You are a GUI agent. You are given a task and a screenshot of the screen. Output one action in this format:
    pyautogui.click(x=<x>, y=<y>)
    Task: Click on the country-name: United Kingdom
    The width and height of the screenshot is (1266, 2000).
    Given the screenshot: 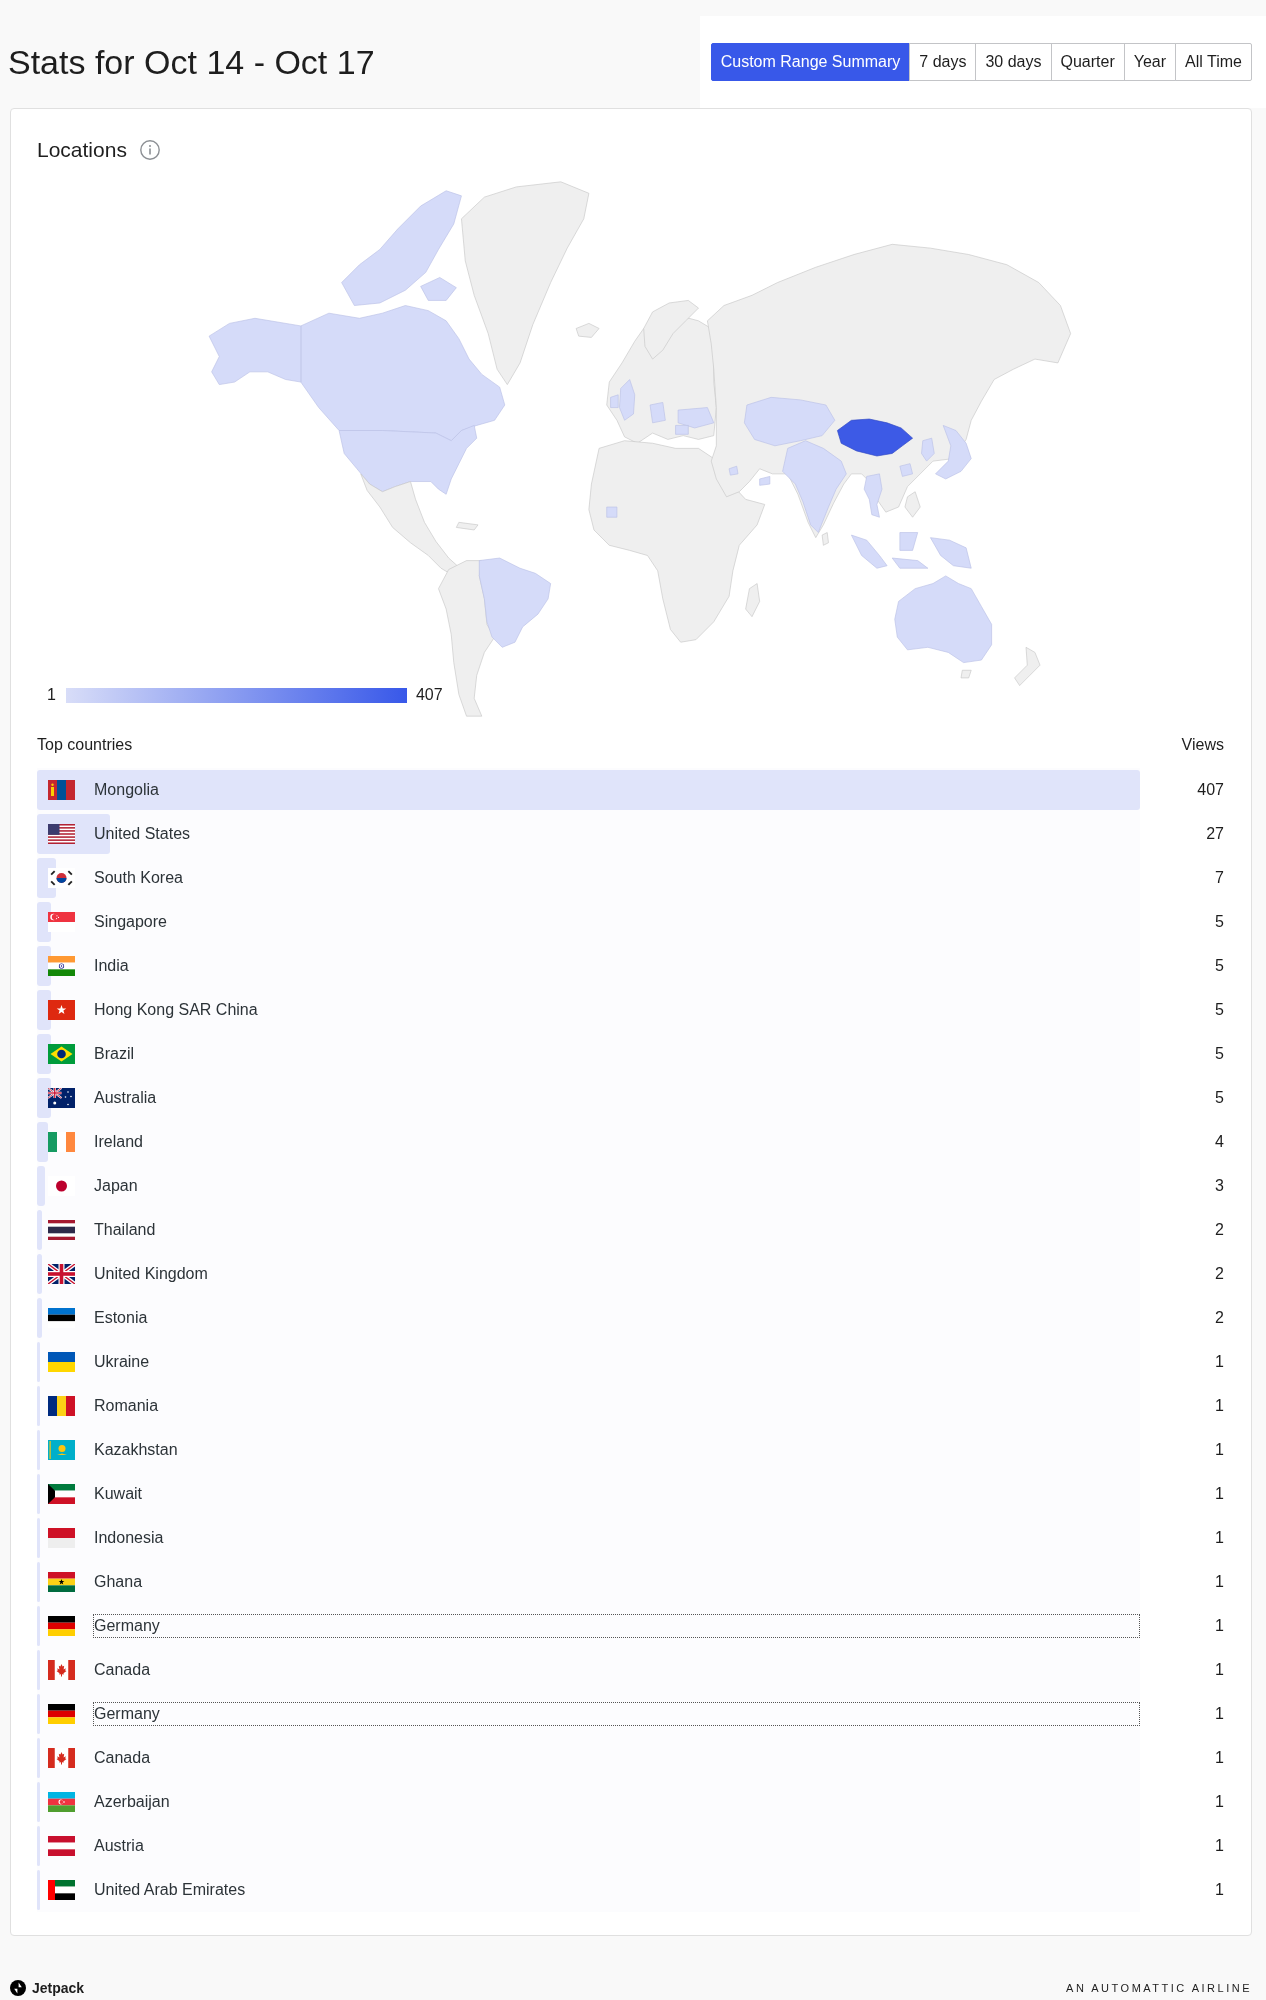 What is the action you would take?
    pyautogui.click(x=151, y=1274)
    